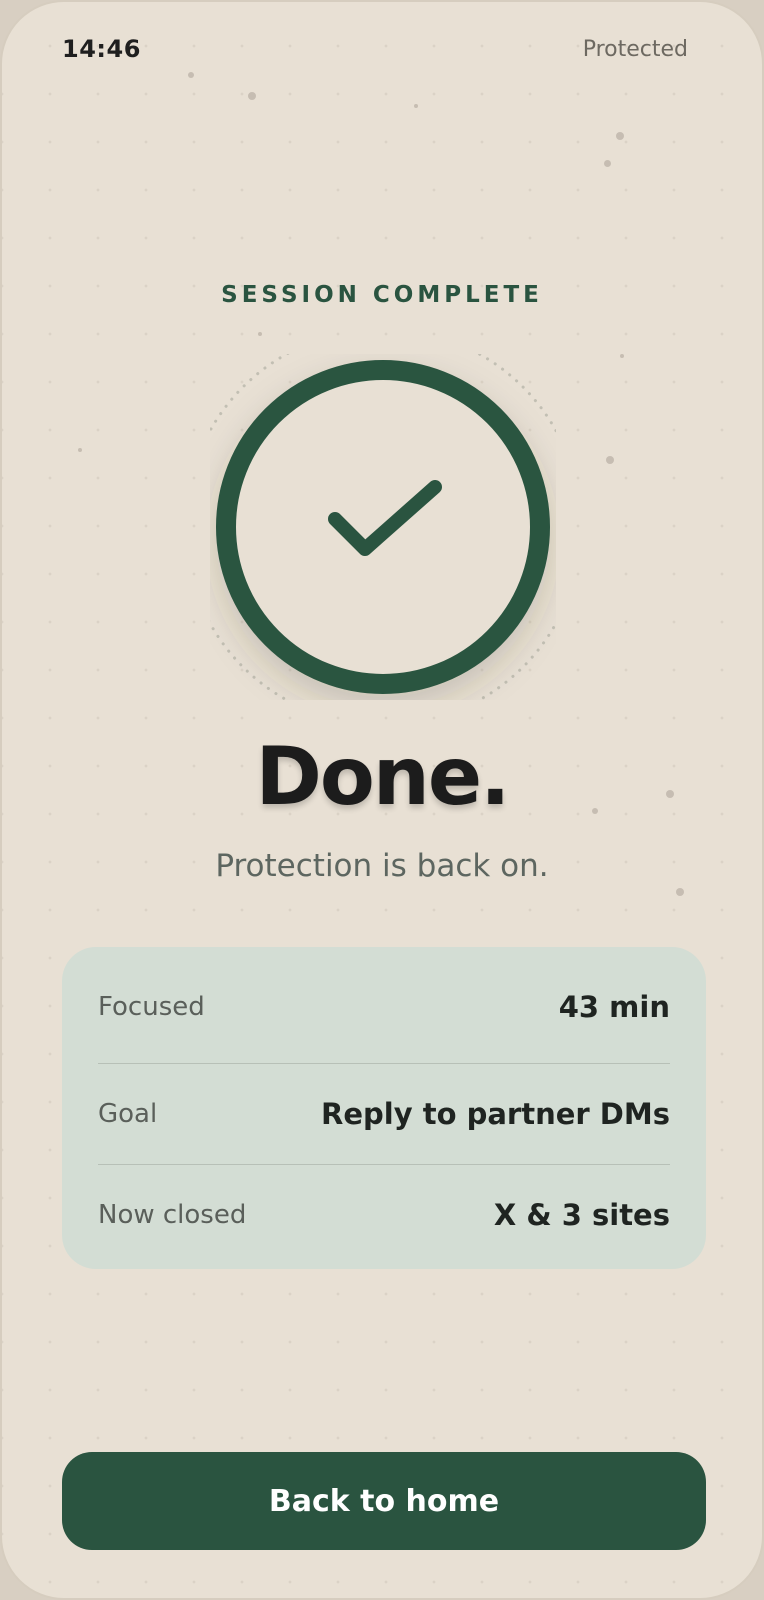 The height and width of the screenshot is (1600, 764). What do you see at coordinates (375, 49) in the screenshot?
I see `status-bar: 14:46 Protected` at bounding box center [375, 49].